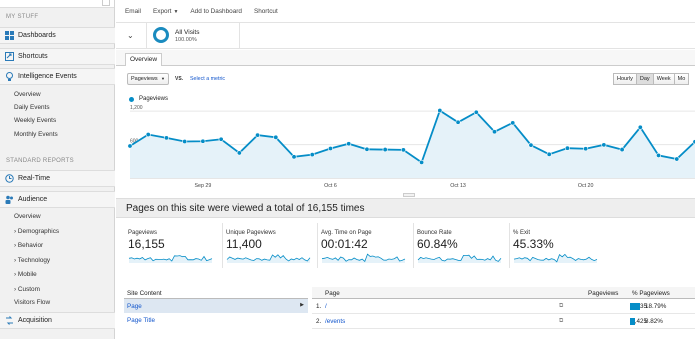 This screenshot has height=339, width=695. What do you see at coordinates (33, 199) in the screenshot?
I see `sidebar-item-label: Audience` at bounding box center [33, 199].